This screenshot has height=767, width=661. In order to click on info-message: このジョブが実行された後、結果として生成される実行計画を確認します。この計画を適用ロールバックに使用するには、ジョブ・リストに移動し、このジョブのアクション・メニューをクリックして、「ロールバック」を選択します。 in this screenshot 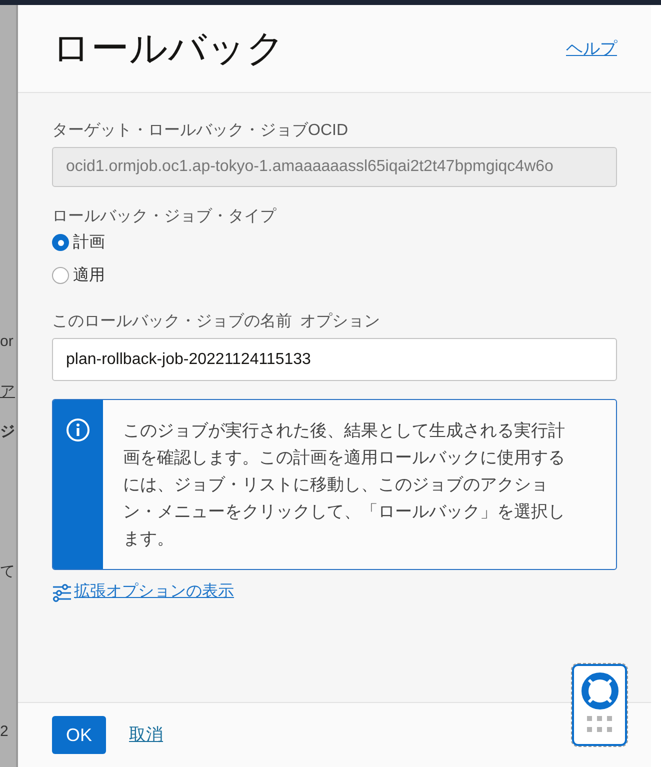, I will do `click(344, 485)`.